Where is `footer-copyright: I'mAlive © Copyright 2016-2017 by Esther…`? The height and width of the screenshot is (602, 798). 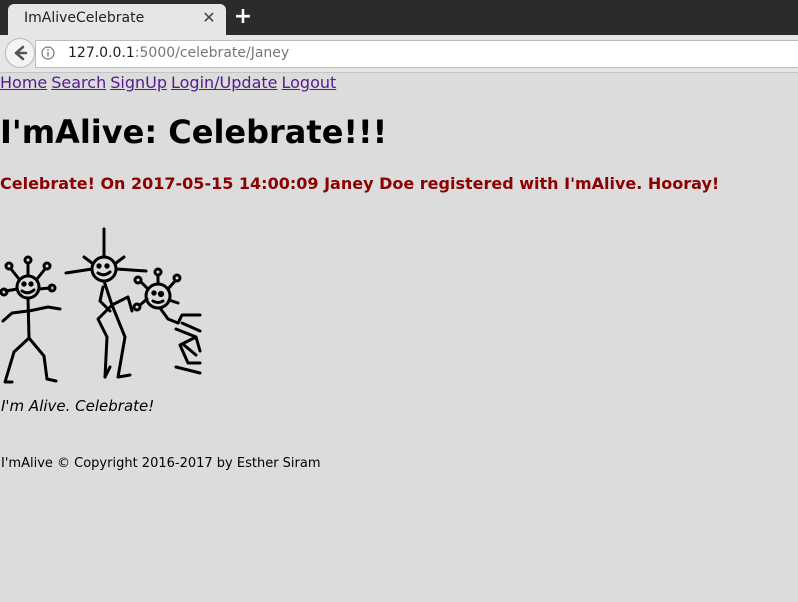 footer-copyright: I'mAlive © Copyright 2016-2017 by Esther… is located at coordinates (161, 463).